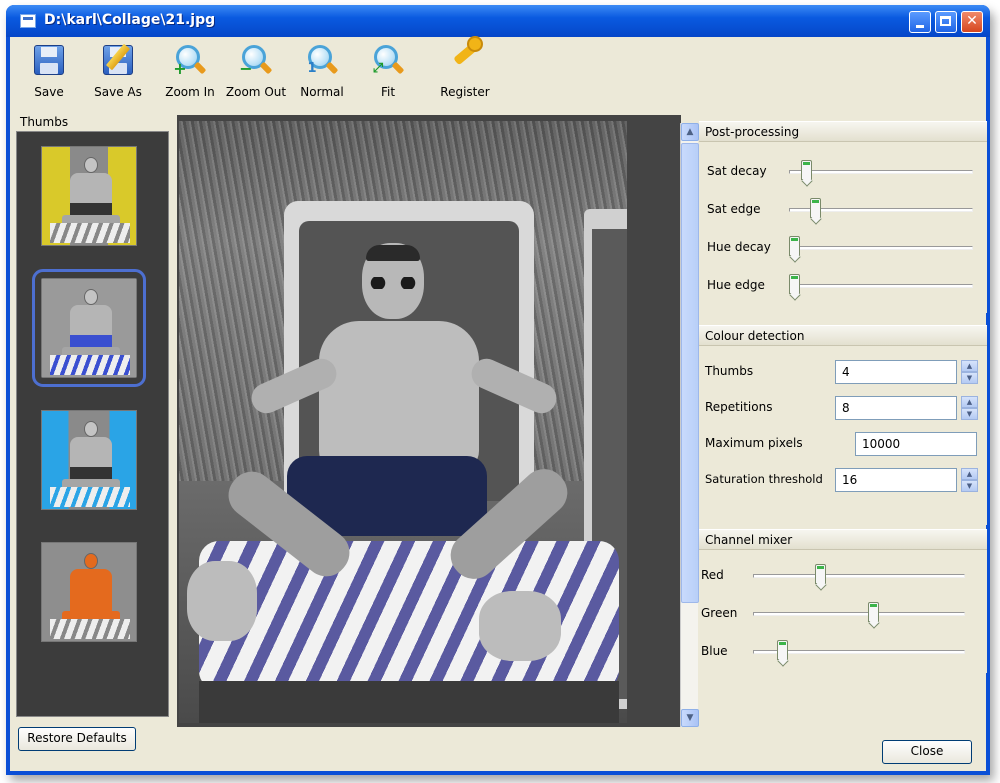 The width and height of the screenshot is (1000, 783). Describe the element at coordinates (256, 61) in the screenshot. I see `zoom-out-icon: −` at that location.